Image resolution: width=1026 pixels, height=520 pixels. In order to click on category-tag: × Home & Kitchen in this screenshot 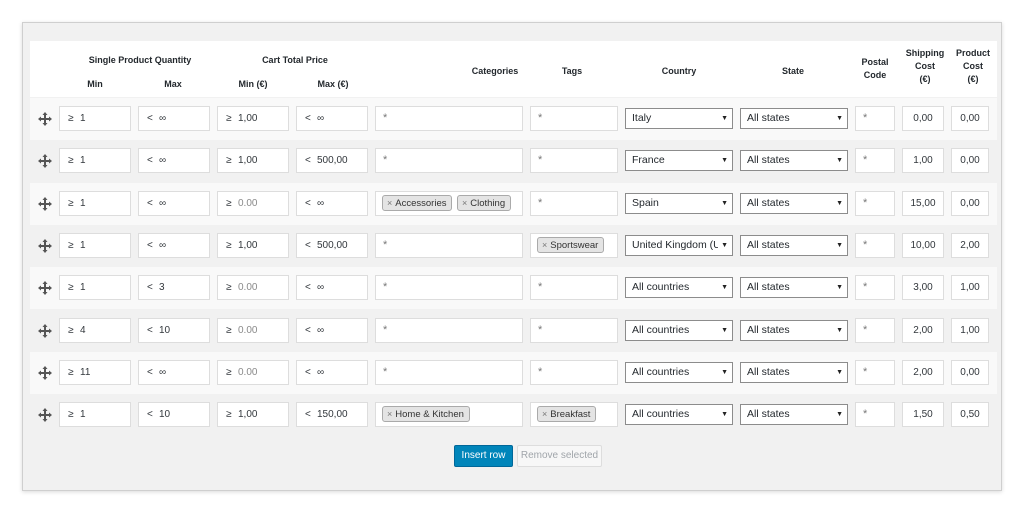, I will do `click(426, 414)`.